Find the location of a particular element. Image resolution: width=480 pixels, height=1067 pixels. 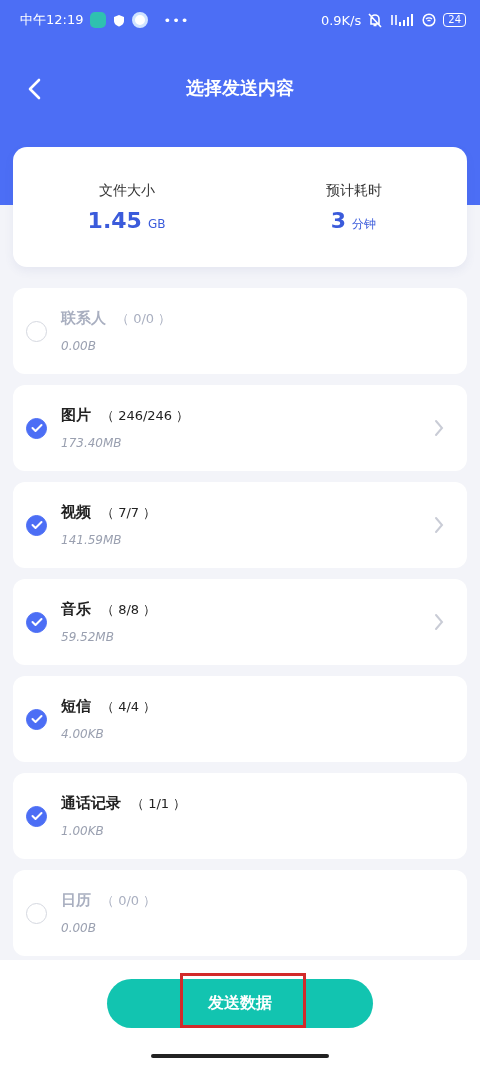

wifi-icon is located at coordinates (429, 20).